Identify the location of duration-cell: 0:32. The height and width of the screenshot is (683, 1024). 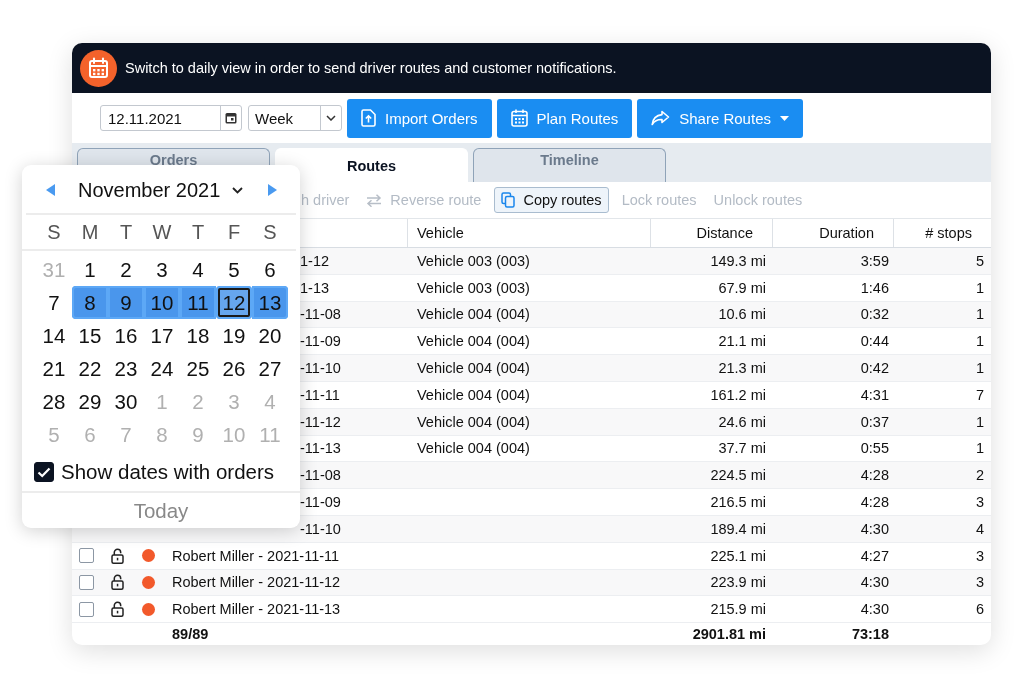
(874, 314).